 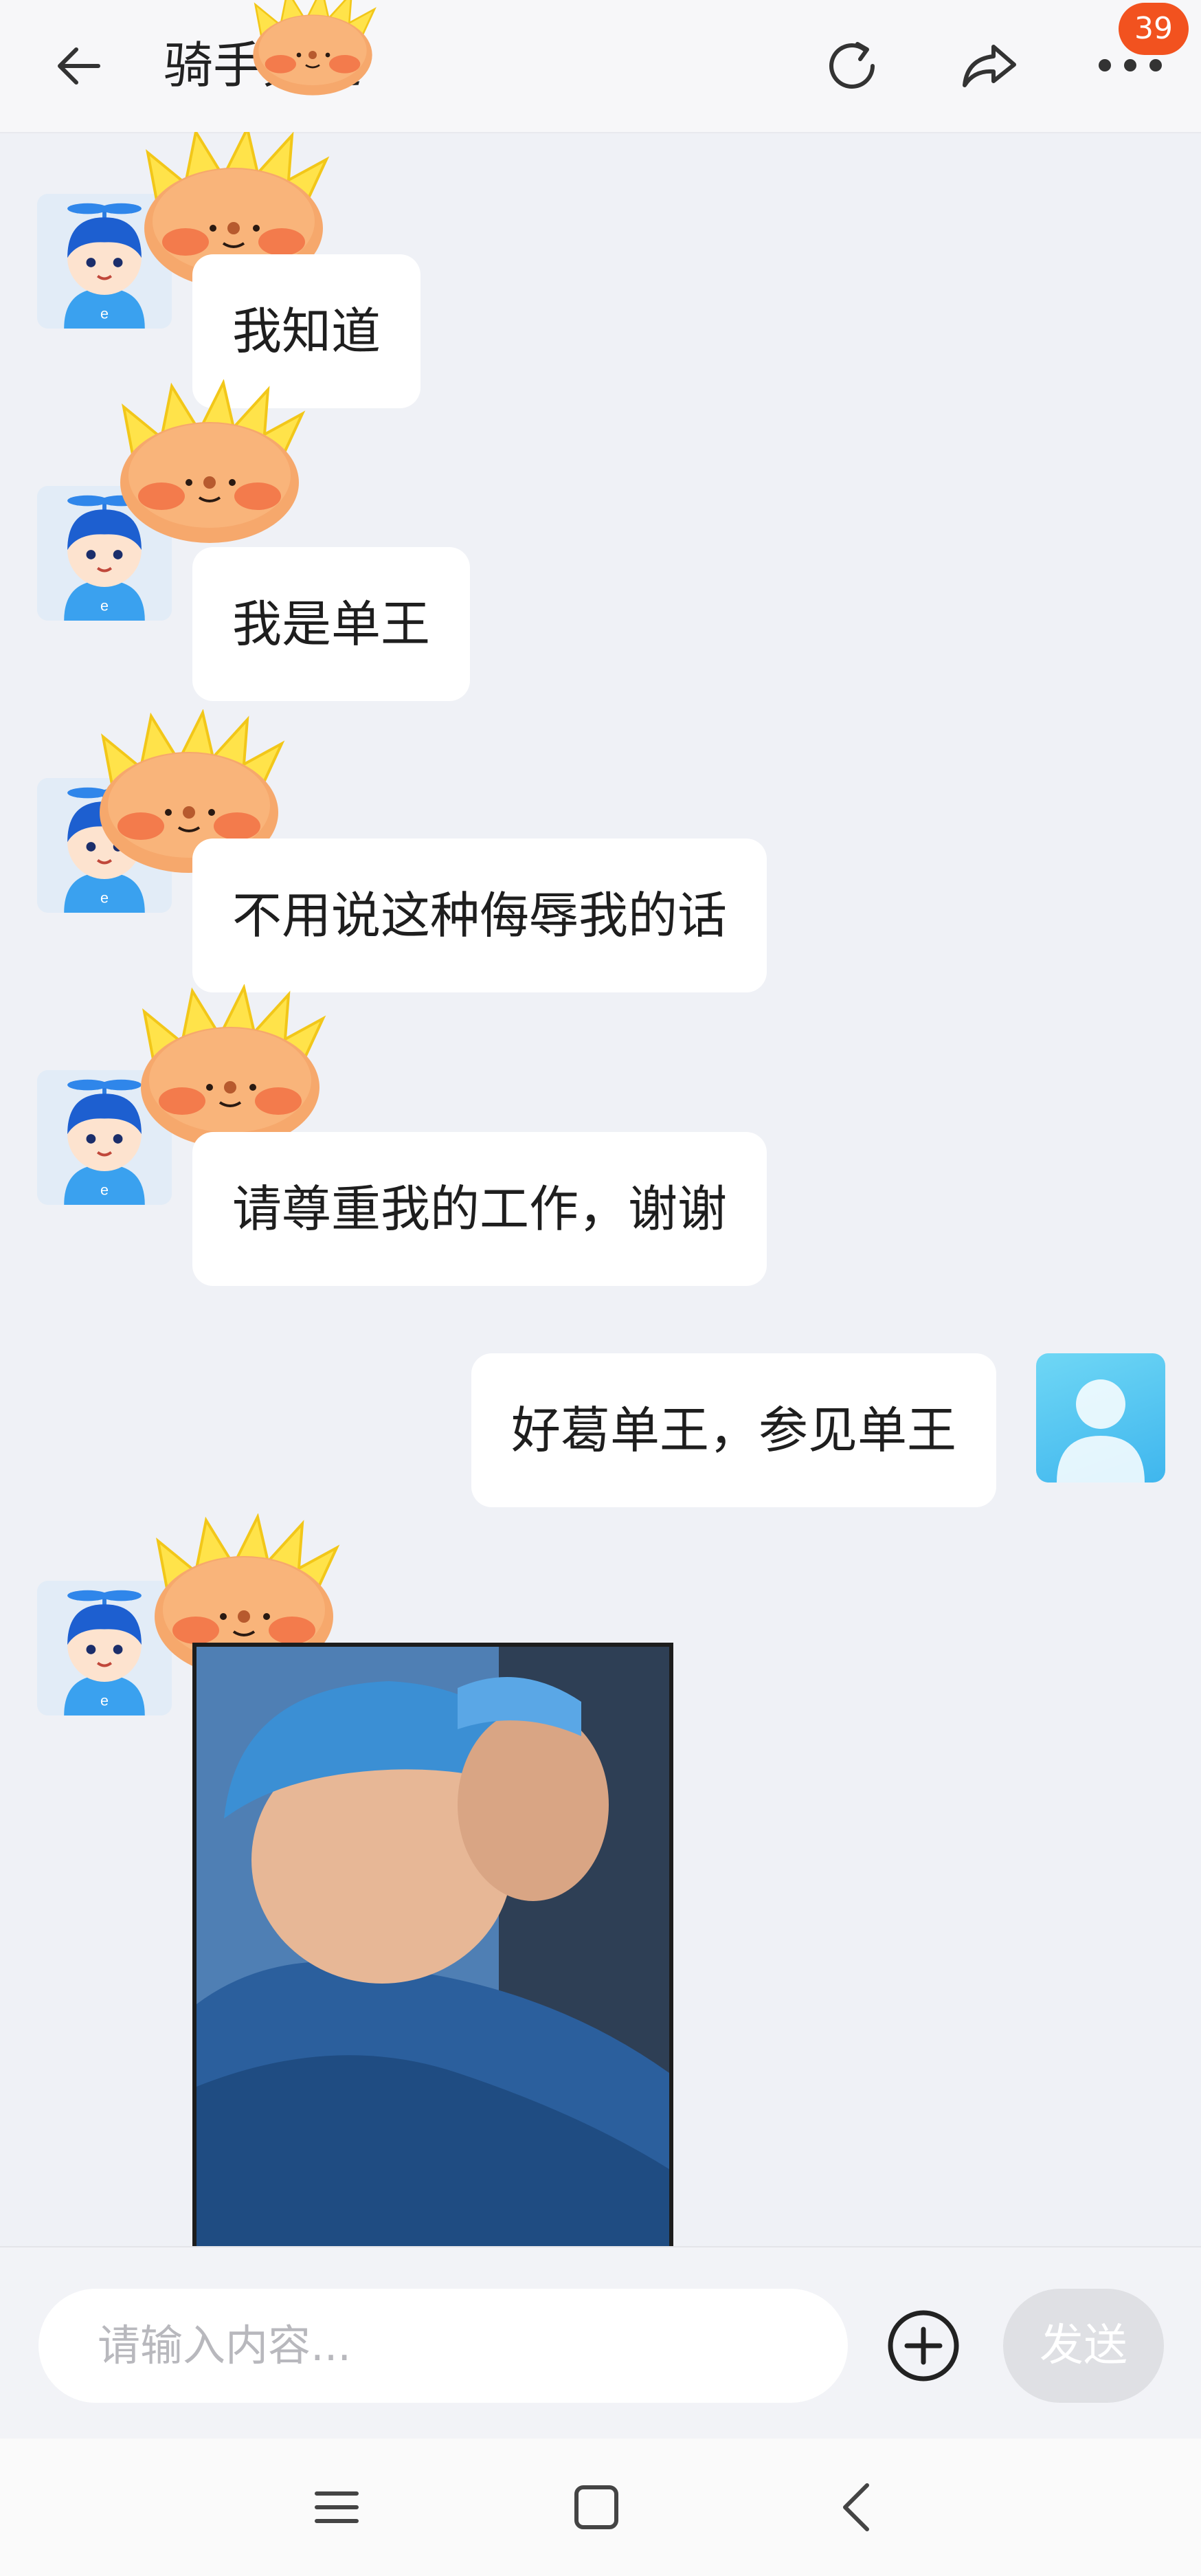 What do you see at coordinates (480, 1209) in the screenshot?
I see `message-bubble: 请尊重我的工作，谢谢` at bounding box center [480, 1209].